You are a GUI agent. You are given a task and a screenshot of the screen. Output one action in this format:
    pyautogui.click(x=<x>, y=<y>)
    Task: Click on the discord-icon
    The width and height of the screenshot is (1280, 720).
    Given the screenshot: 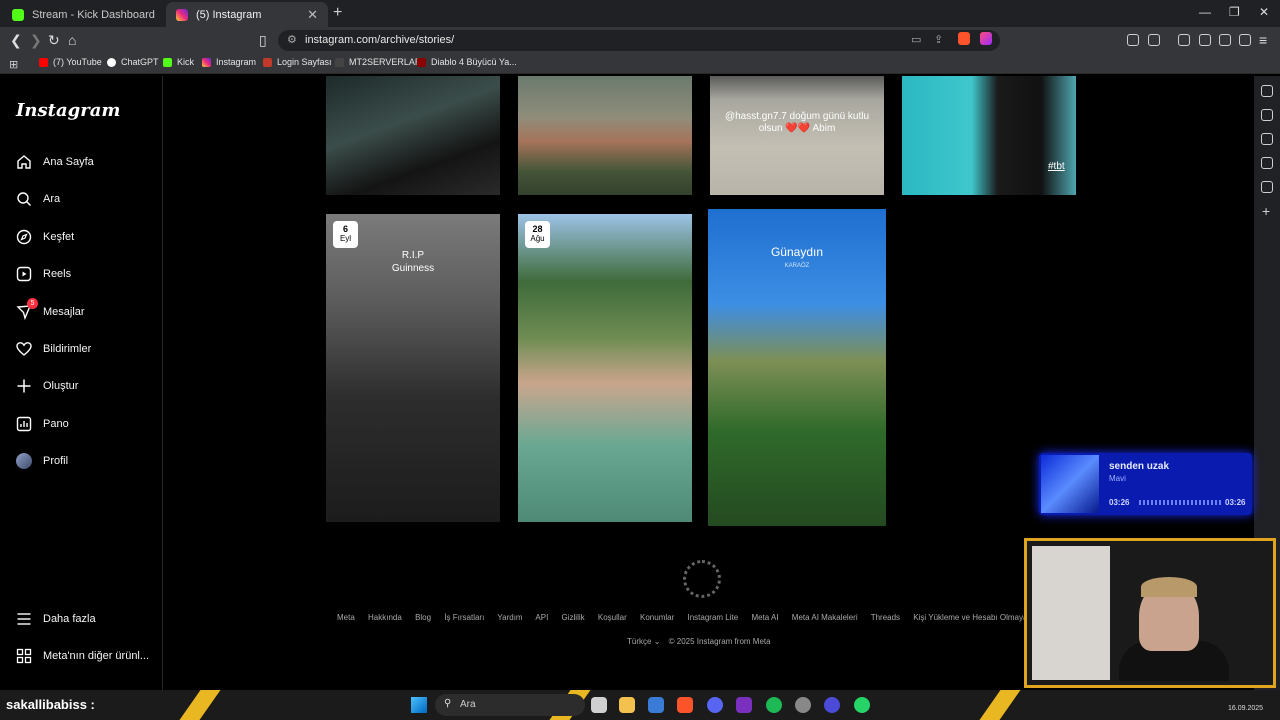 What is the action you would take?
    pyautogui.click(x=715, y=705)
    